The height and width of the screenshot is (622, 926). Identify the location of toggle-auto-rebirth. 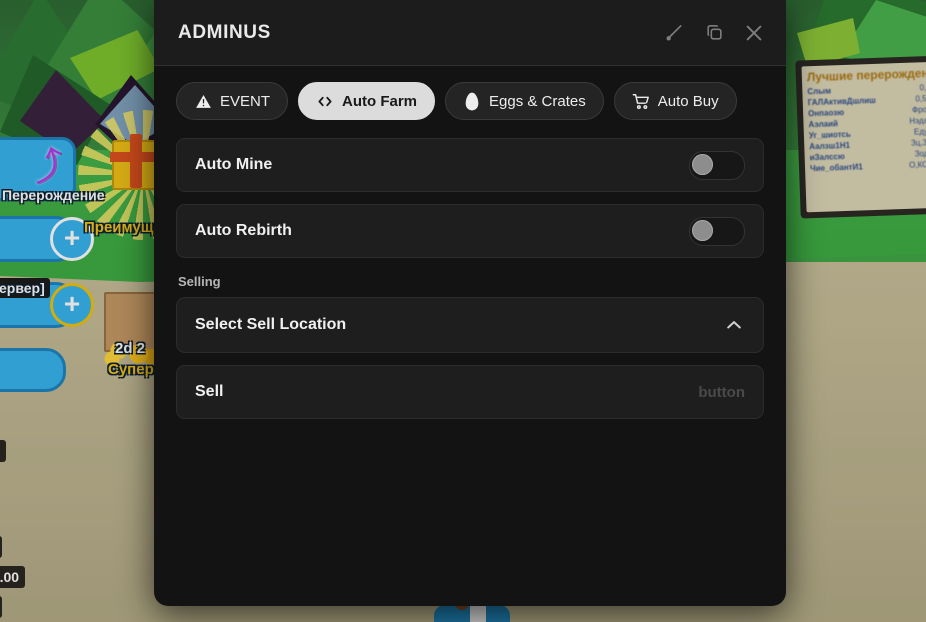
(717, 231).